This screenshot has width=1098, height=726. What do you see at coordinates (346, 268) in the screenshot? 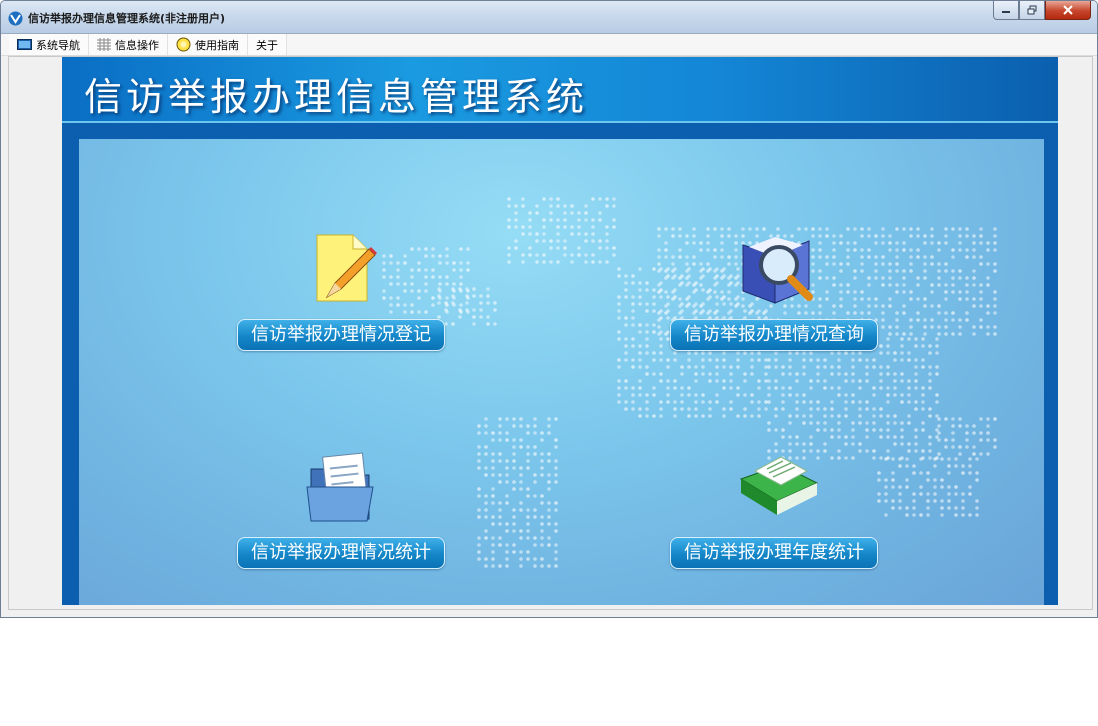
I see `edit-document-icon` at bounding box center [346, 268].